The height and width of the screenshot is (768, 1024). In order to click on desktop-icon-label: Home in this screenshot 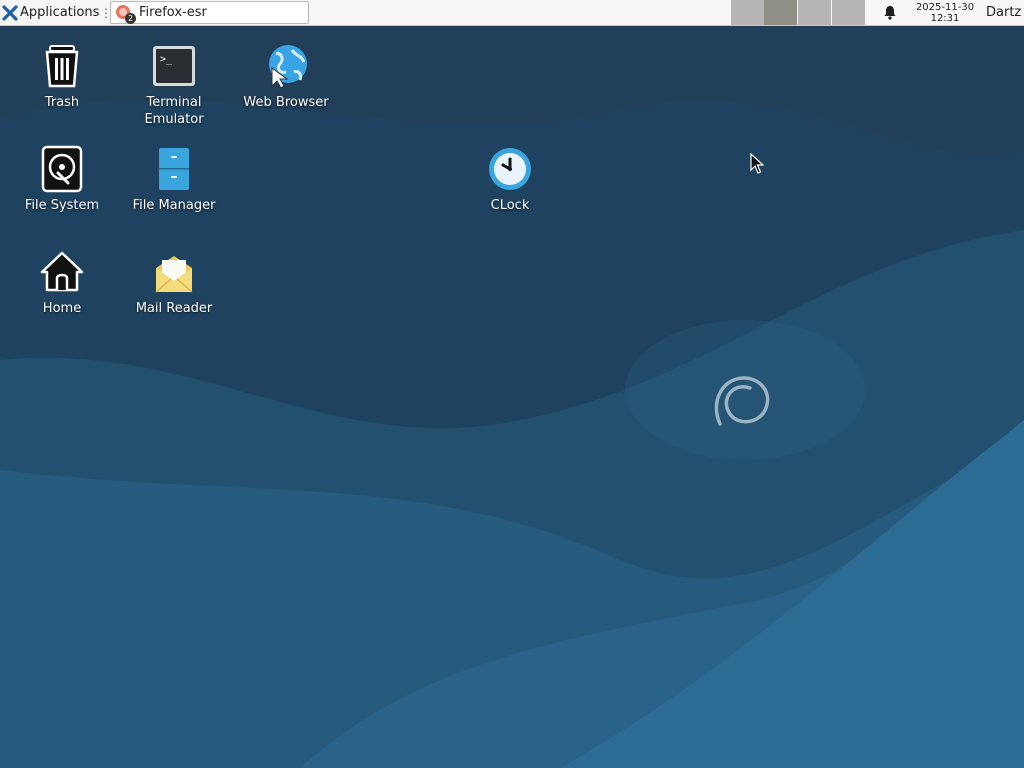, I will do `click(62, 308)`.